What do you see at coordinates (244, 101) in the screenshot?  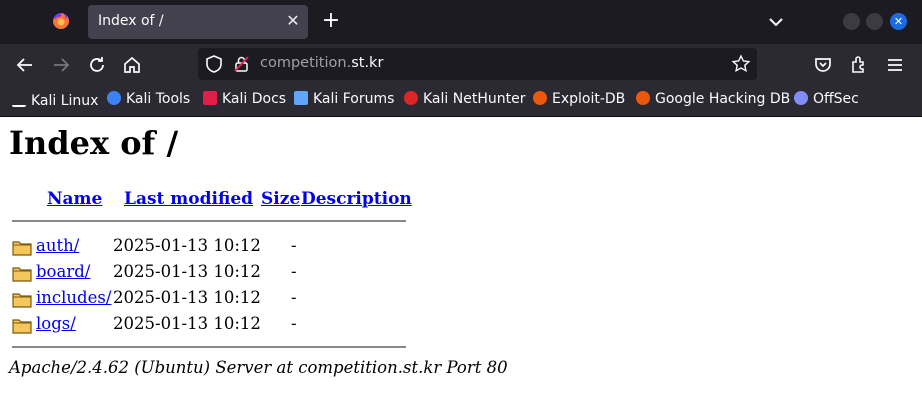 I see `bookmark-kali-docs: Kali Docs` at bounding box center [244, 101].